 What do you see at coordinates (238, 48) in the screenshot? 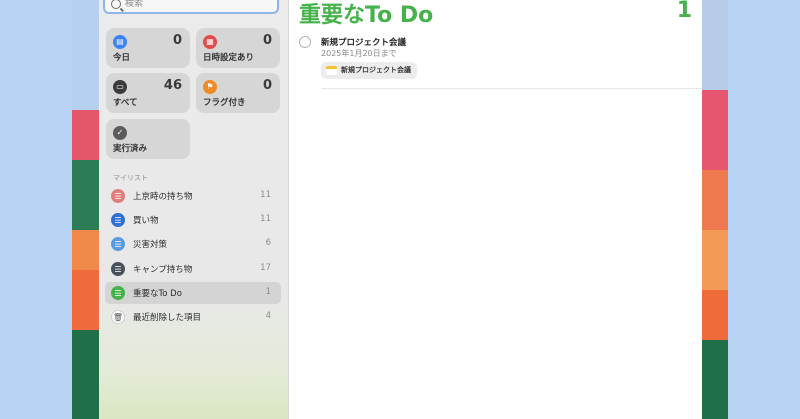
I see `smart-list-scheduled: ▦ 0 日時設定あり` at bounding box center [238, 48].